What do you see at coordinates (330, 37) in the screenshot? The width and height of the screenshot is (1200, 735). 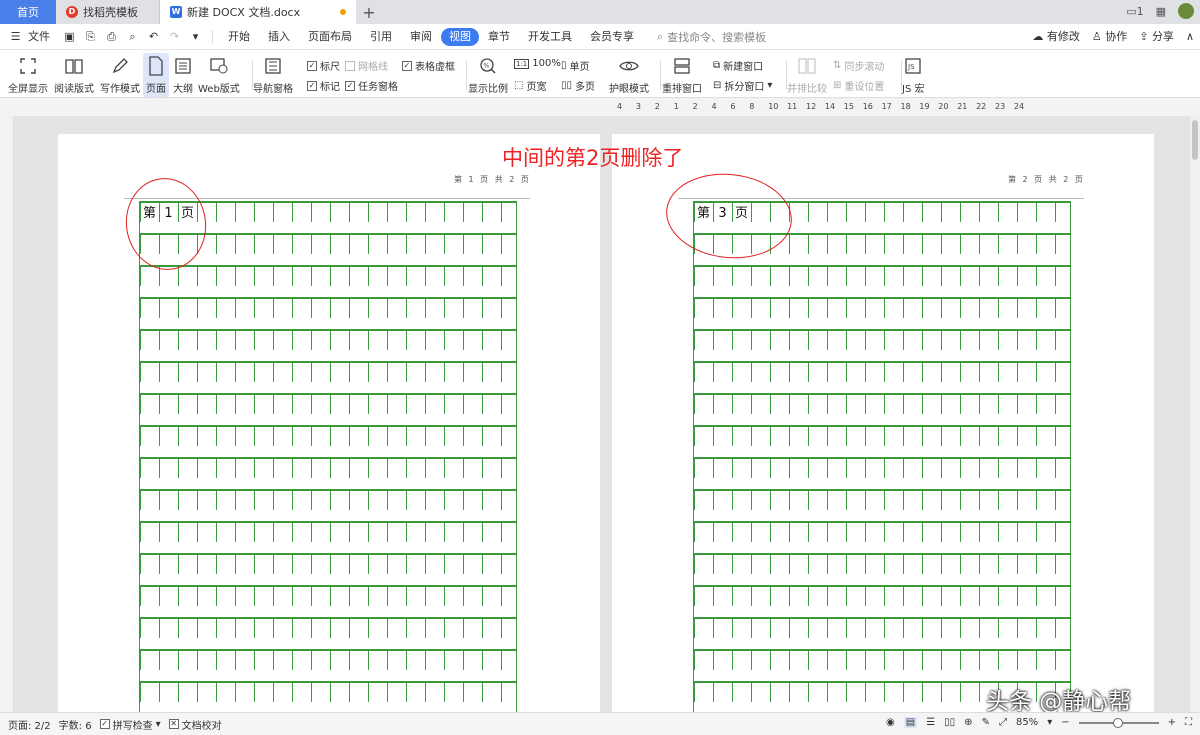 I see `menu-page-layout: 页面布局` at bounding box center [330, 37].